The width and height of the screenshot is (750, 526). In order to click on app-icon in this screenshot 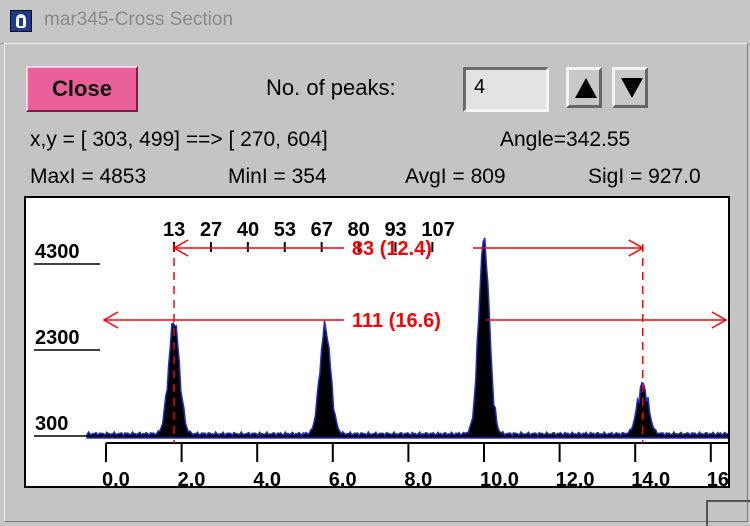, I will do `click(21, 21)`.